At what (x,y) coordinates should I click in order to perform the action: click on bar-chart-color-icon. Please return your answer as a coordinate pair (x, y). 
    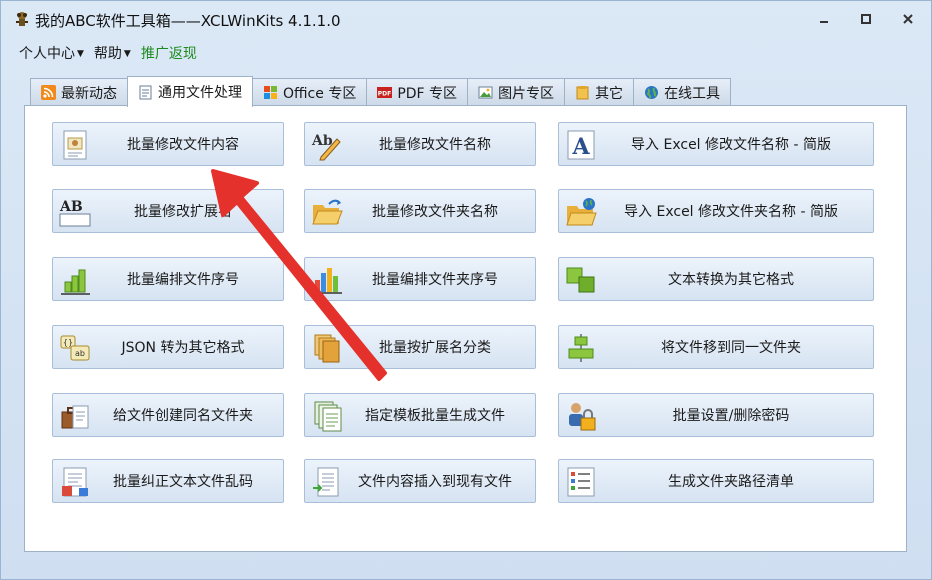
    Looking at the image, I should click on (327, 281).